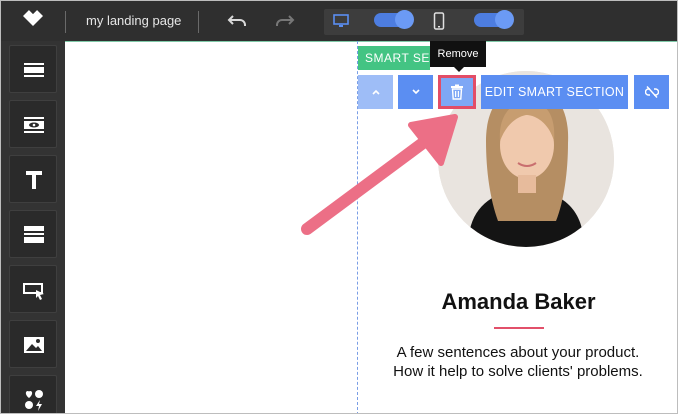 This screenshot has width=678, height=414. I want to click on edit-smart-section-button: EDIT SMART SECTION, so click(554, 92).